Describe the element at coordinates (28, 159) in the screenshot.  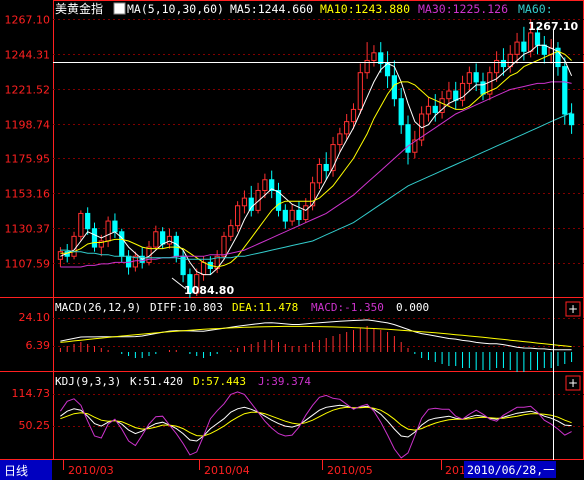
I see `price-tick-label: 1175.95` at that location.